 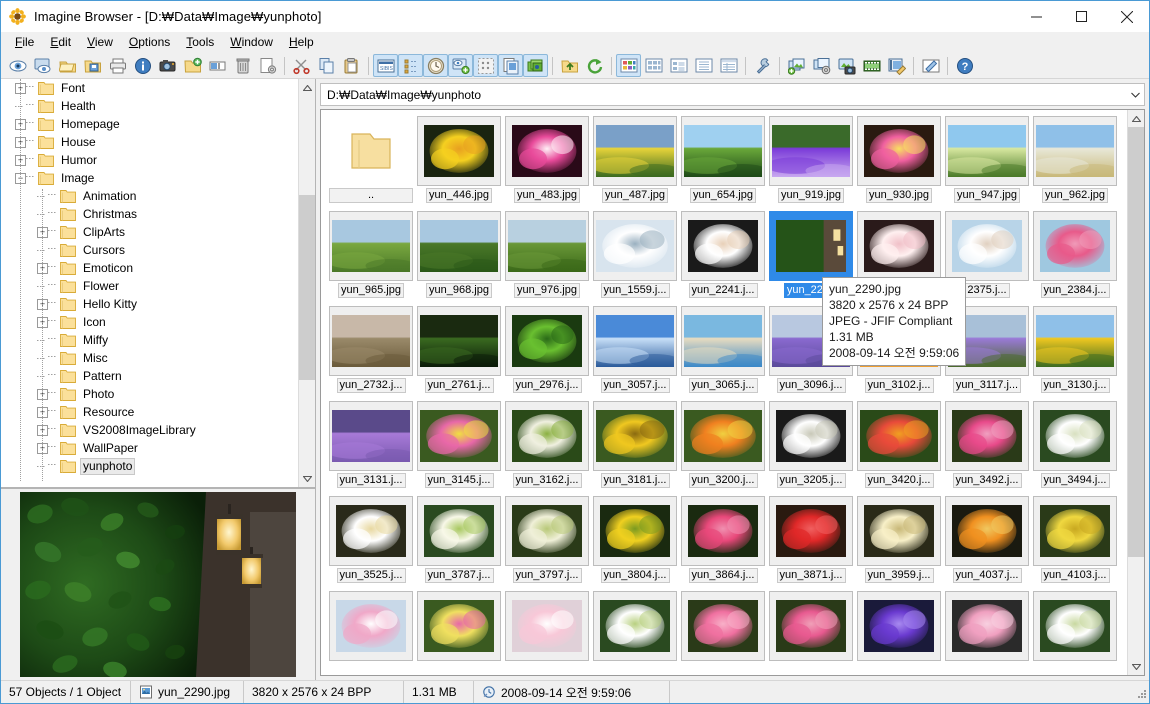 I want to click on tree-item-health: Health, so click(x=158, y=106).